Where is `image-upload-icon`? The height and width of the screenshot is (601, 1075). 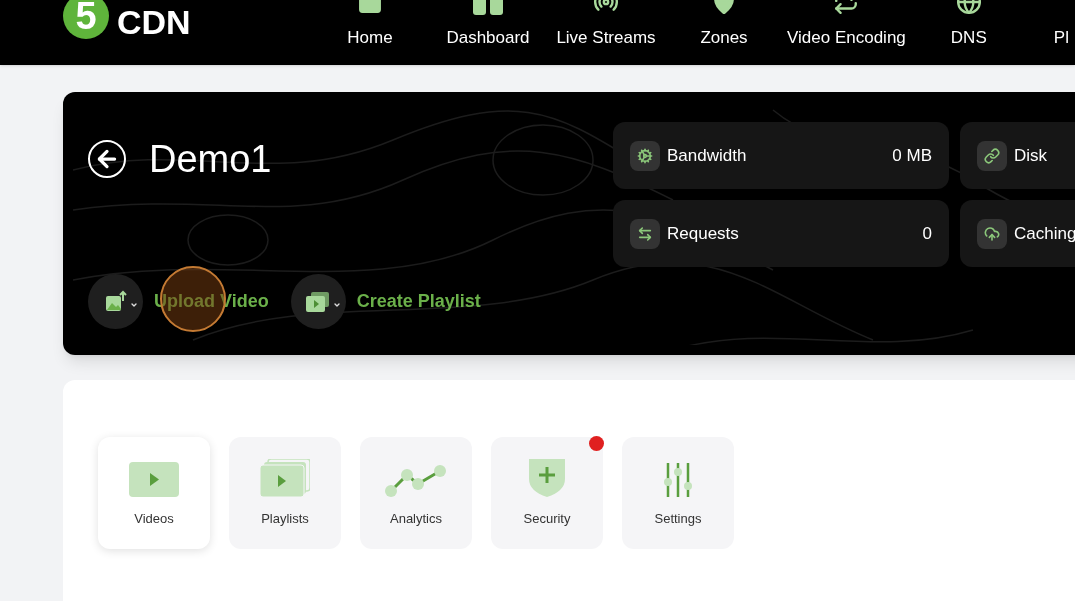 image-upload-icon is located at coordinates (115, 301).